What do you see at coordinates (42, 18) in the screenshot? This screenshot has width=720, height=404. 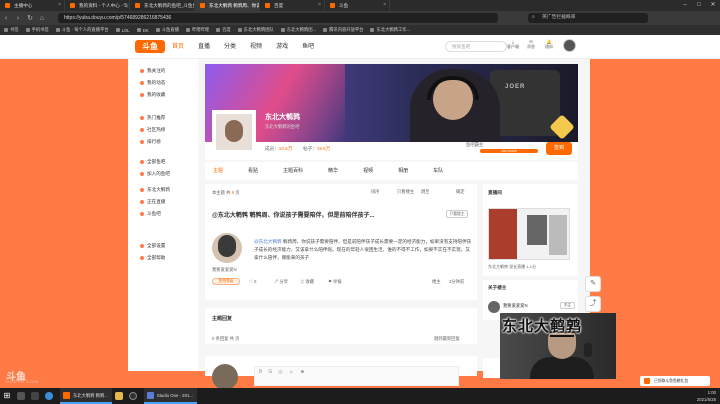 I see `home-icon: ⌂` at bounding box center [42, 18].